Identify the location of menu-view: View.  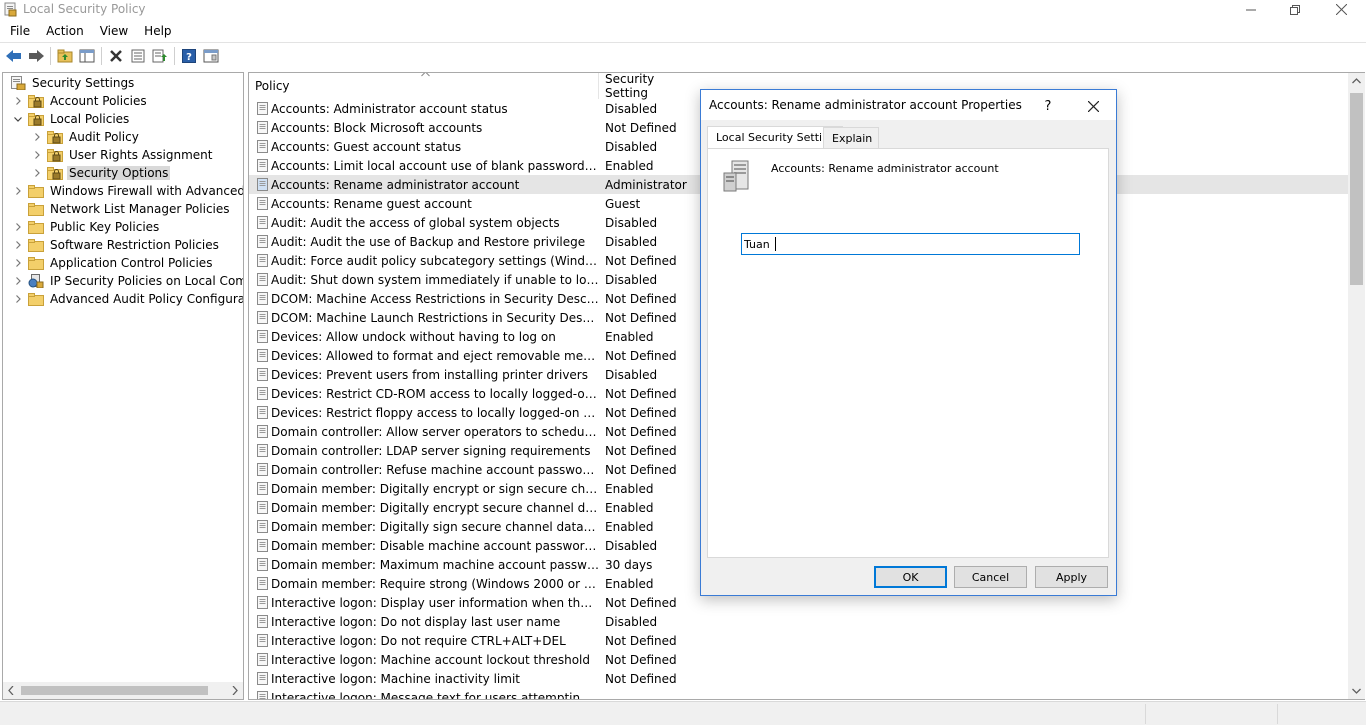
(114, 31).